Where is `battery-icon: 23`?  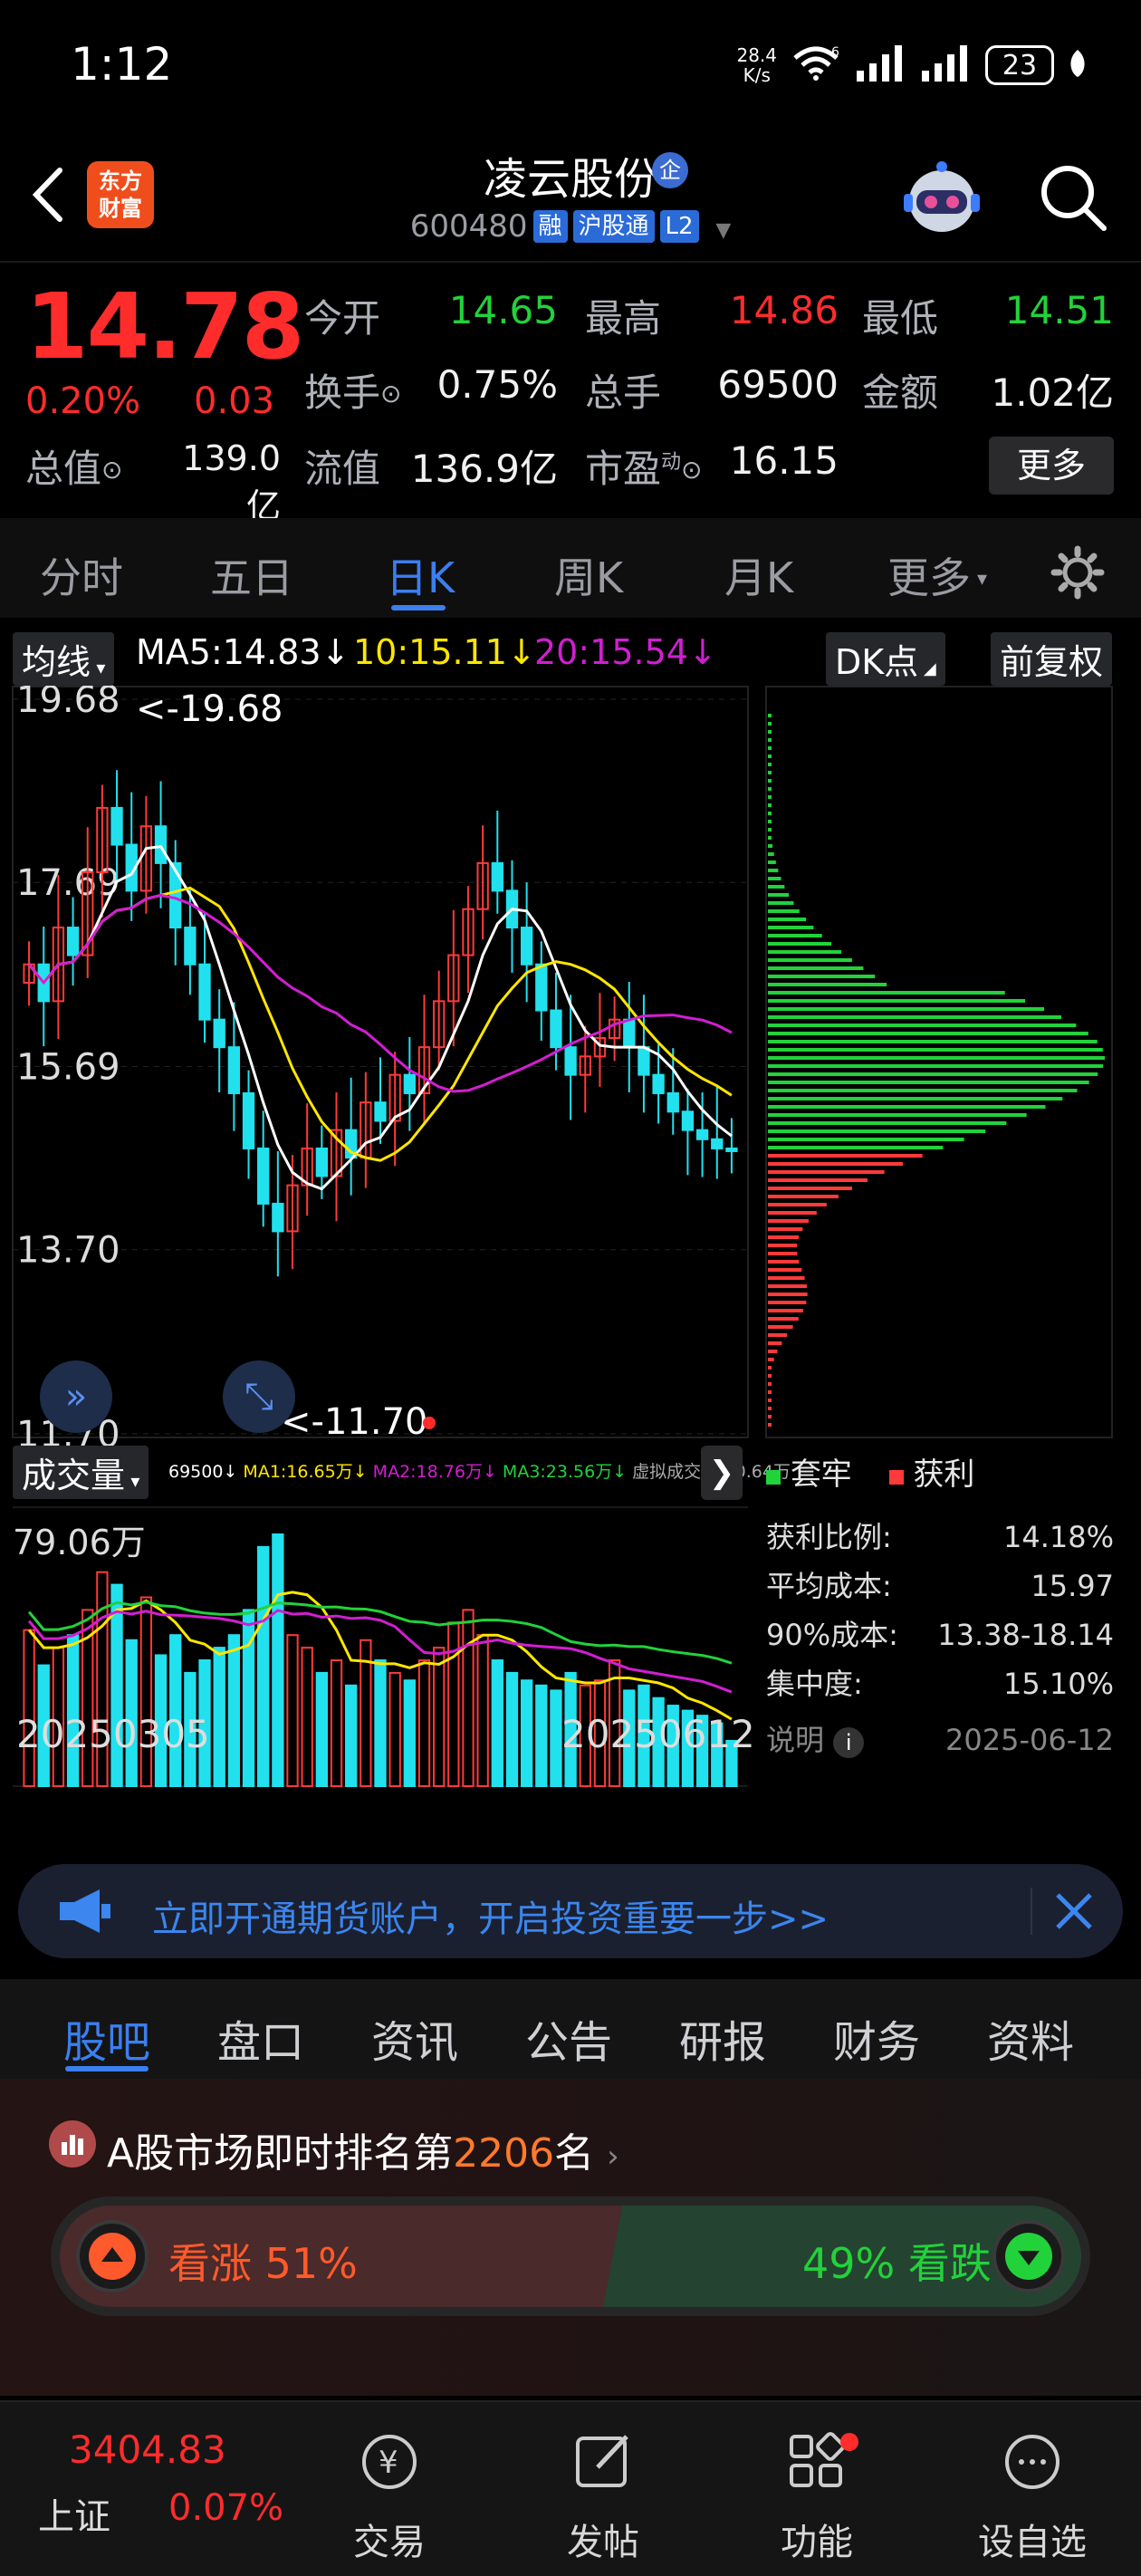
battery-icon: 23 is located at coordinates (1019, 65).